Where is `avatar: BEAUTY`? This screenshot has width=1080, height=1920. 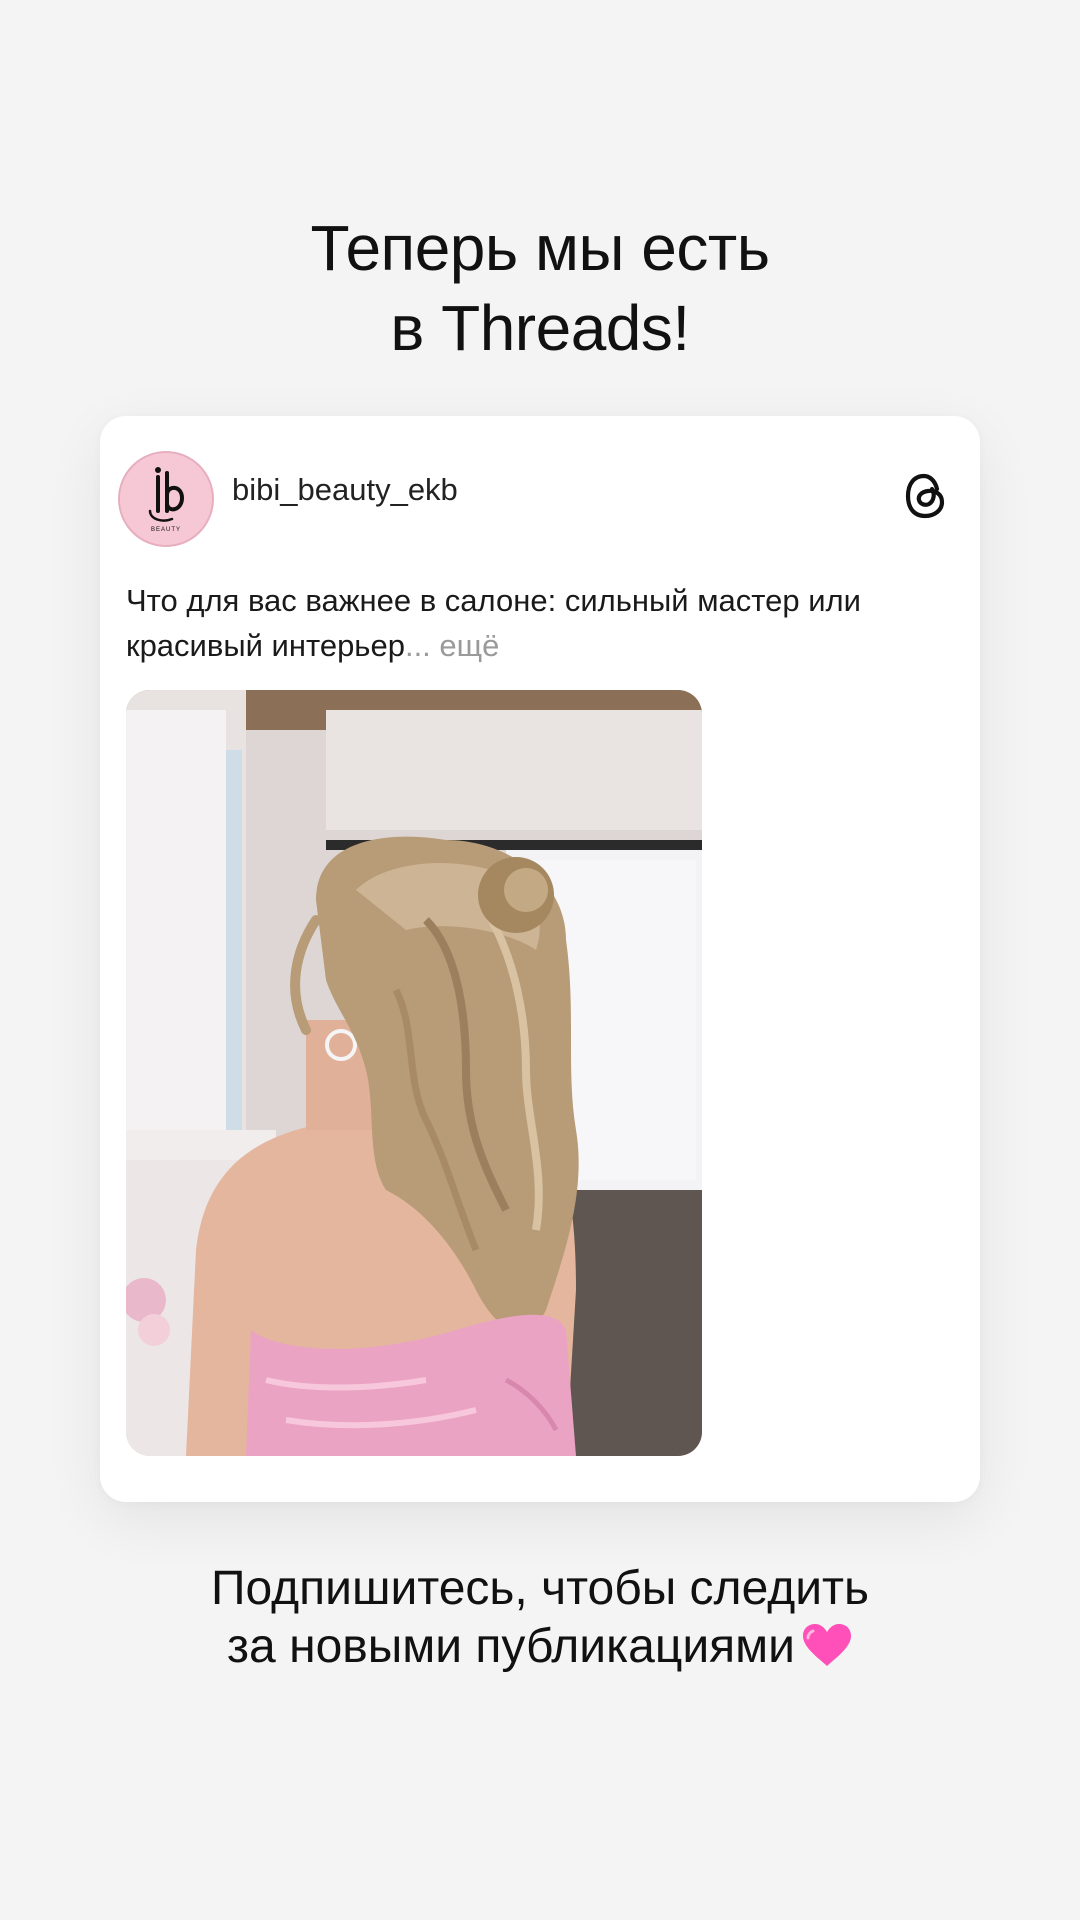 avatar: BEAUTY is located at coordinates (166, 499).